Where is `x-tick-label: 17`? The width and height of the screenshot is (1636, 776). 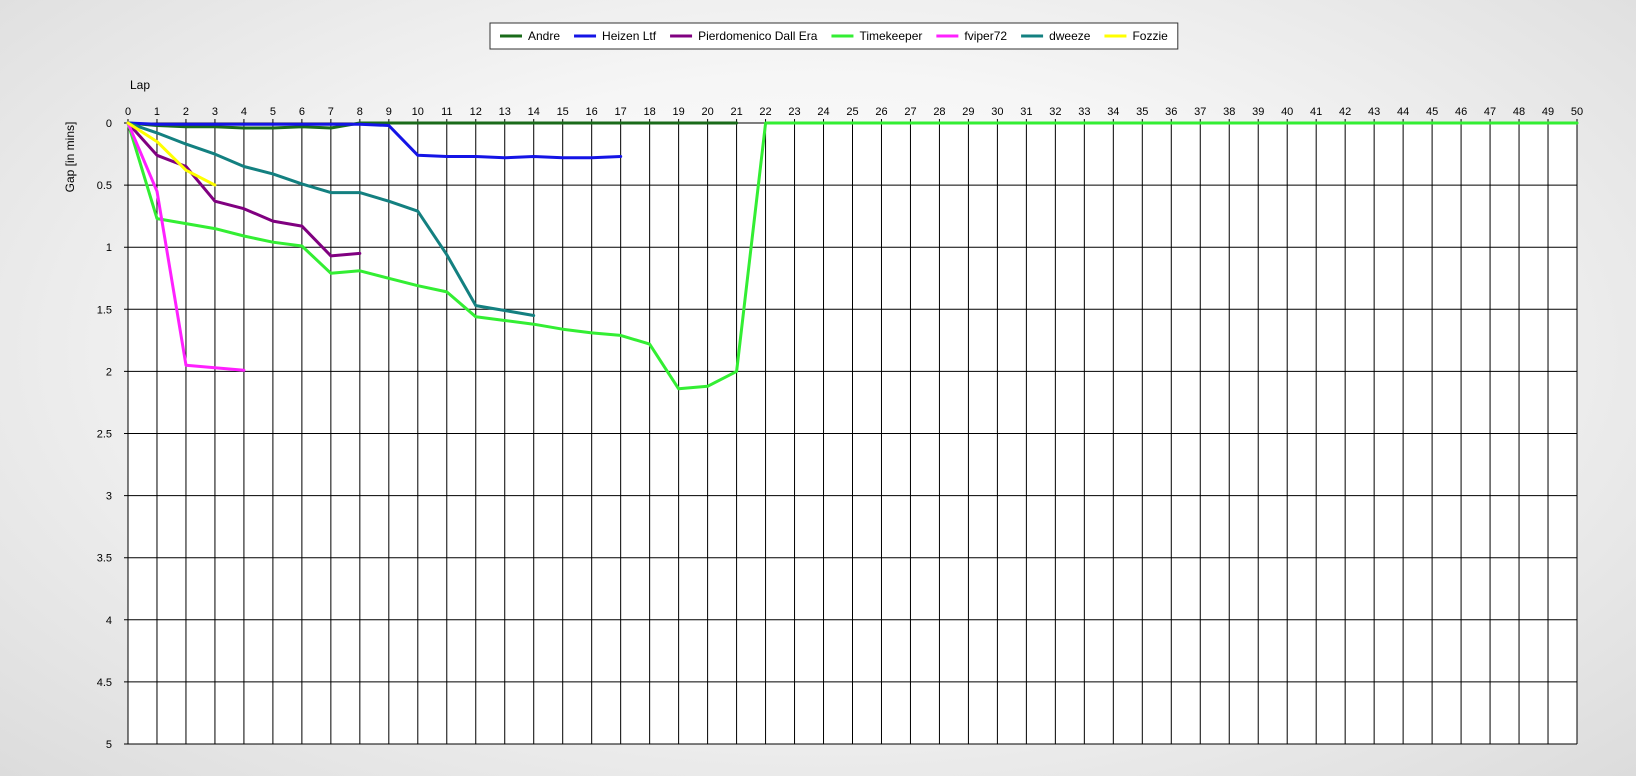
x-tick-label: 17 is located at coordinates (621, 112).